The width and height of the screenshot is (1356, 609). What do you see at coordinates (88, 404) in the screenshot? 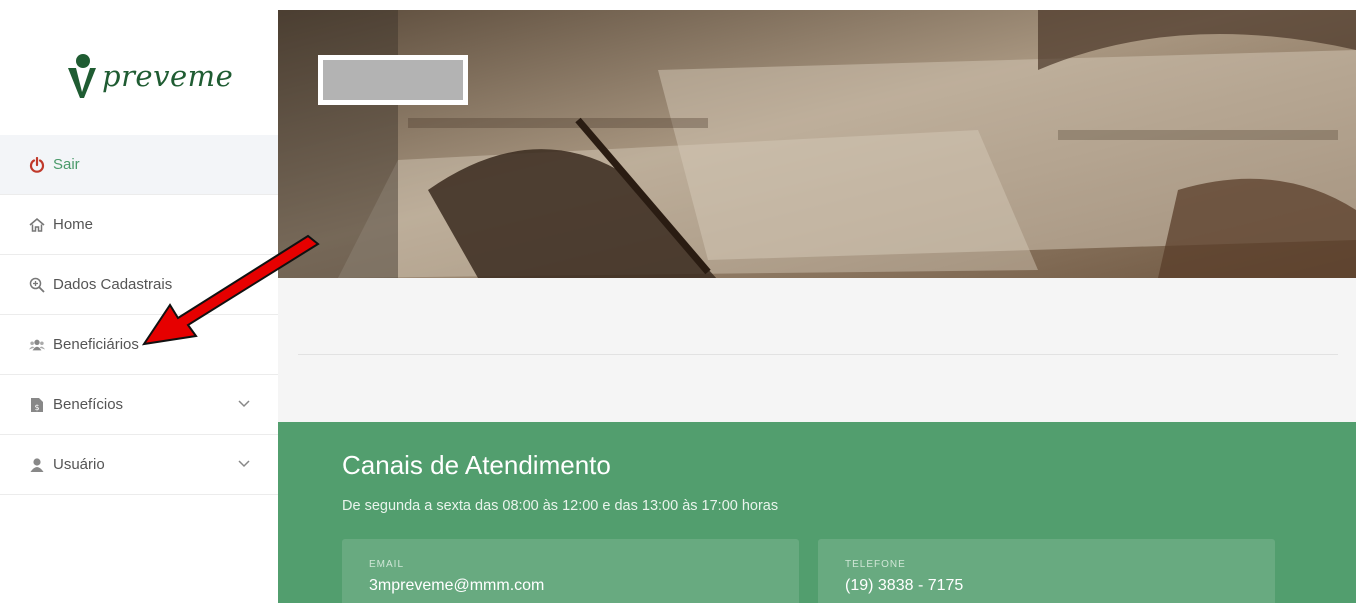
I see `sidebar-item-label: Benefícios` at bounding box center [88, 404].